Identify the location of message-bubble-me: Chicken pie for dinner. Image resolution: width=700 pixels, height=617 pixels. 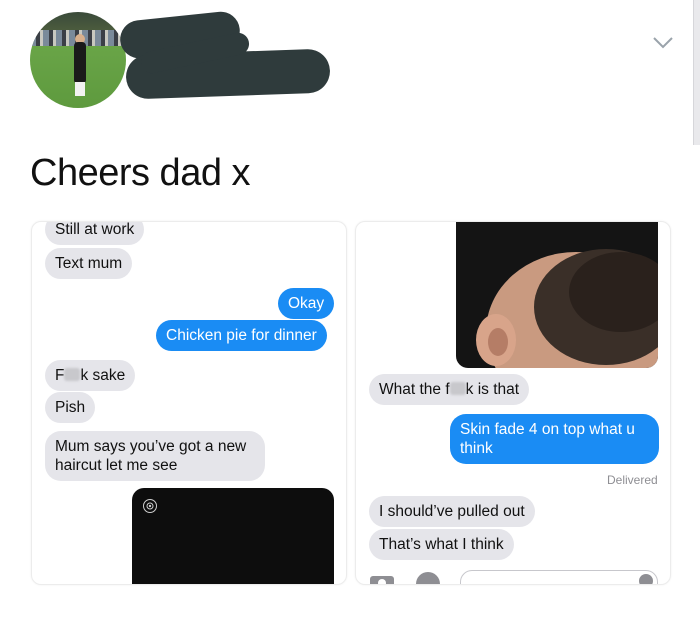
(241, 335).